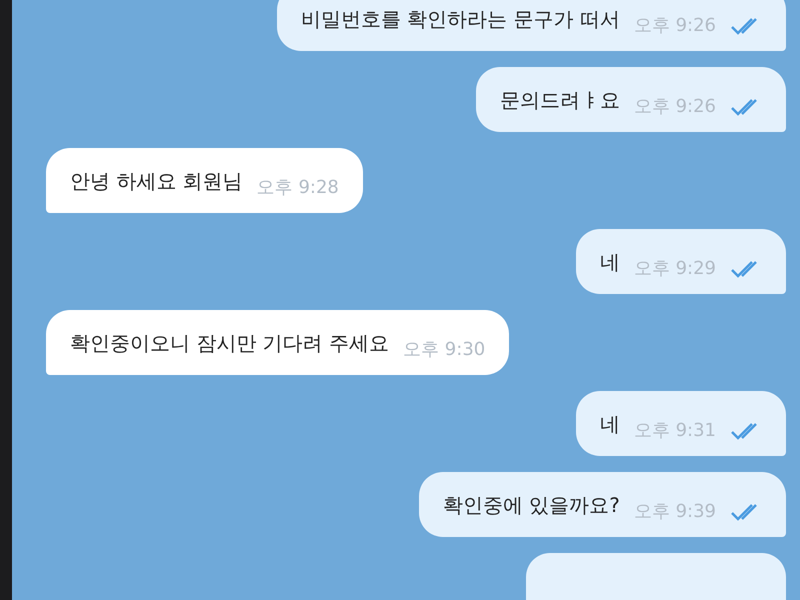 The height and width of the screenshot is (600, 800). Describe the element at coordinates (460, 19) in the screenshot. I see `message-text: 비밀번호를 확인하라는 문구가 떠서` at that location.